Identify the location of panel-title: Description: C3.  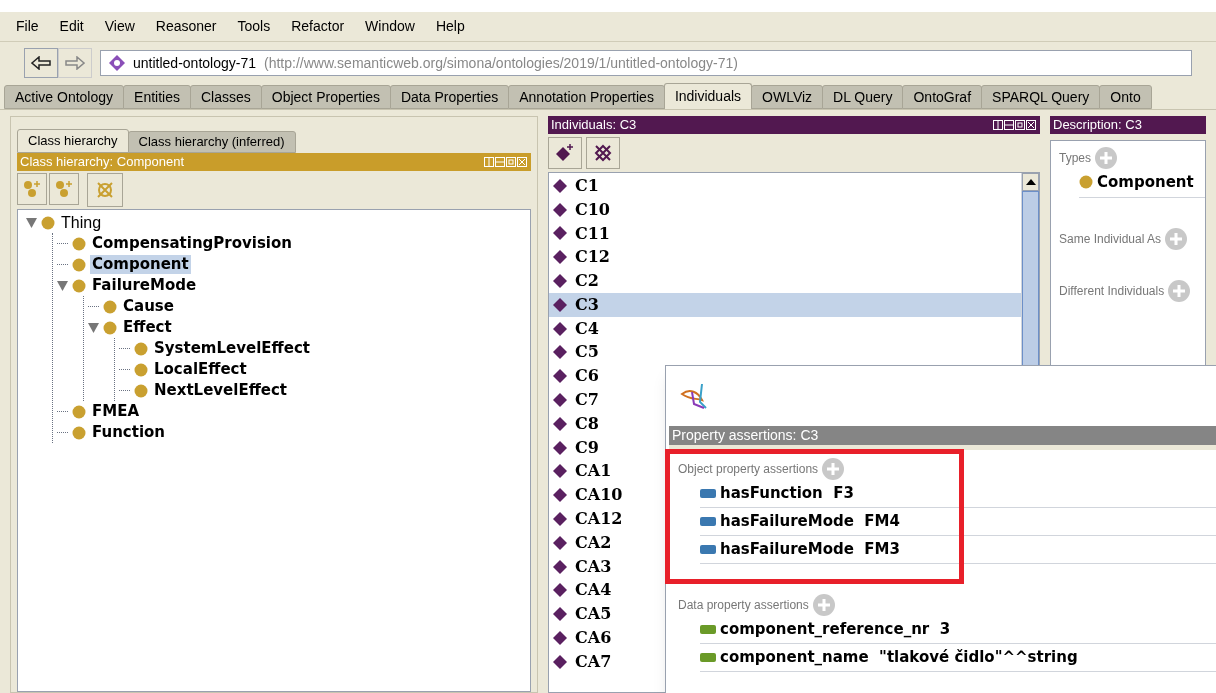
(1097, 125).